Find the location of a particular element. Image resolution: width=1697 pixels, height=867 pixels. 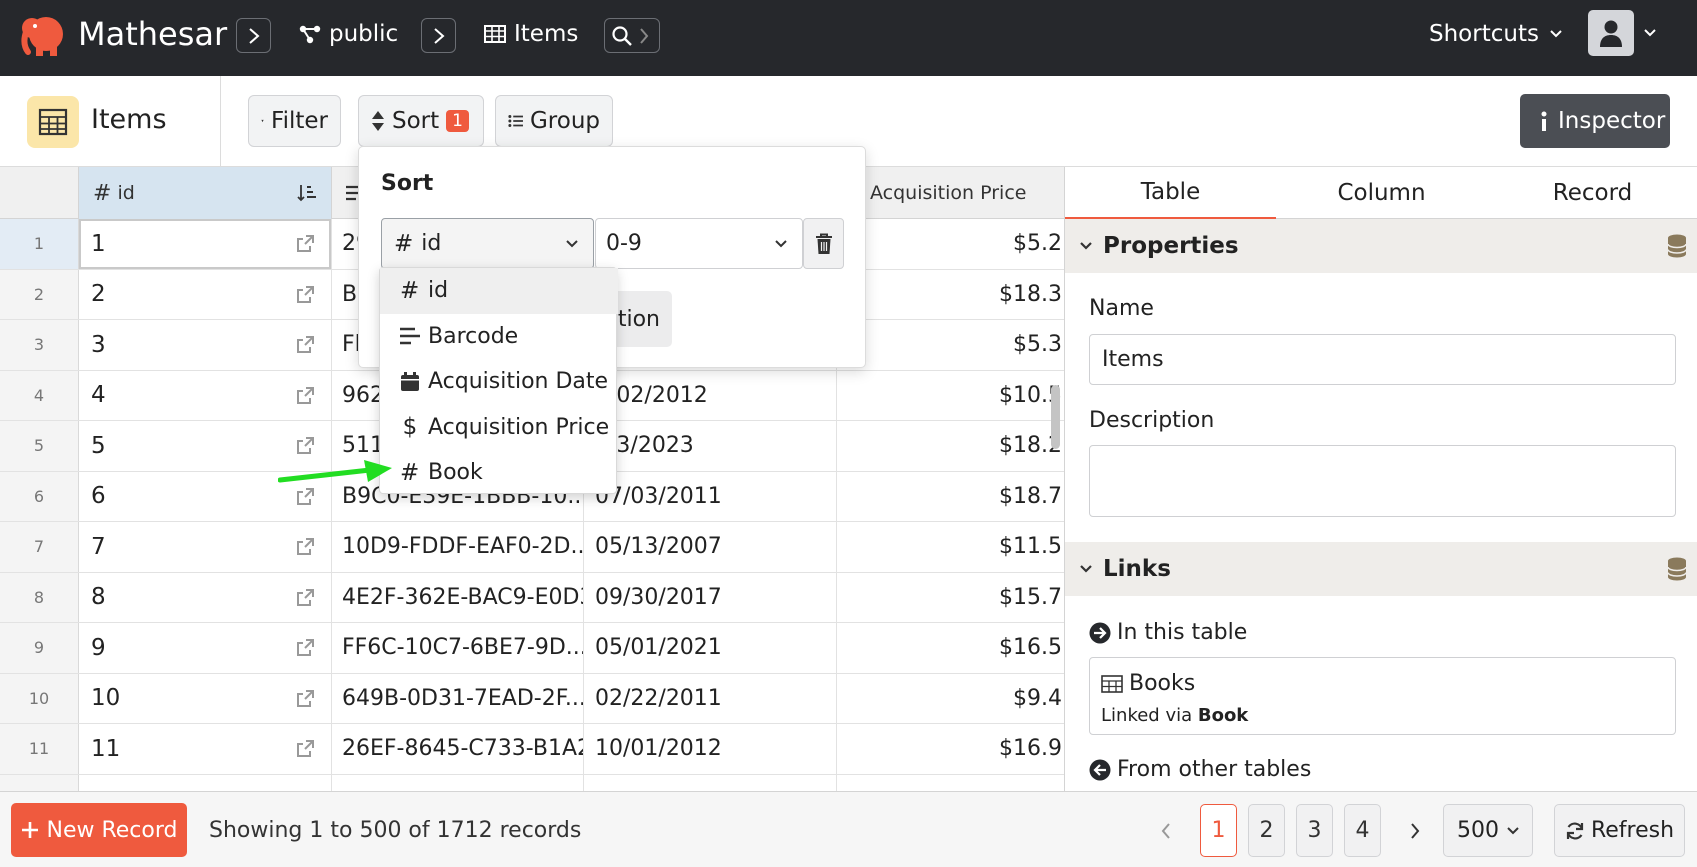

page-1-button: 1 is located at coordinates (1218, 830).